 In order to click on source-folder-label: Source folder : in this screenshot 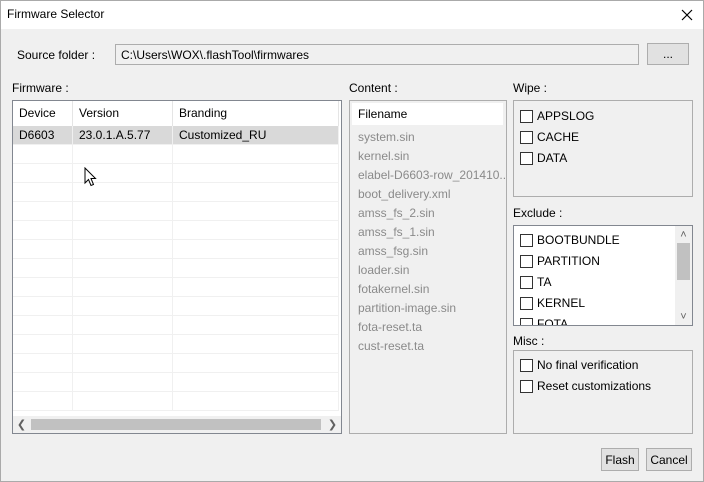, I will do `click(56, 55)`.